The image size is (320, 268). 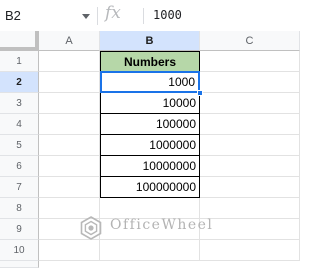 I want to click on cell-a3, so click(x=69, y=103).